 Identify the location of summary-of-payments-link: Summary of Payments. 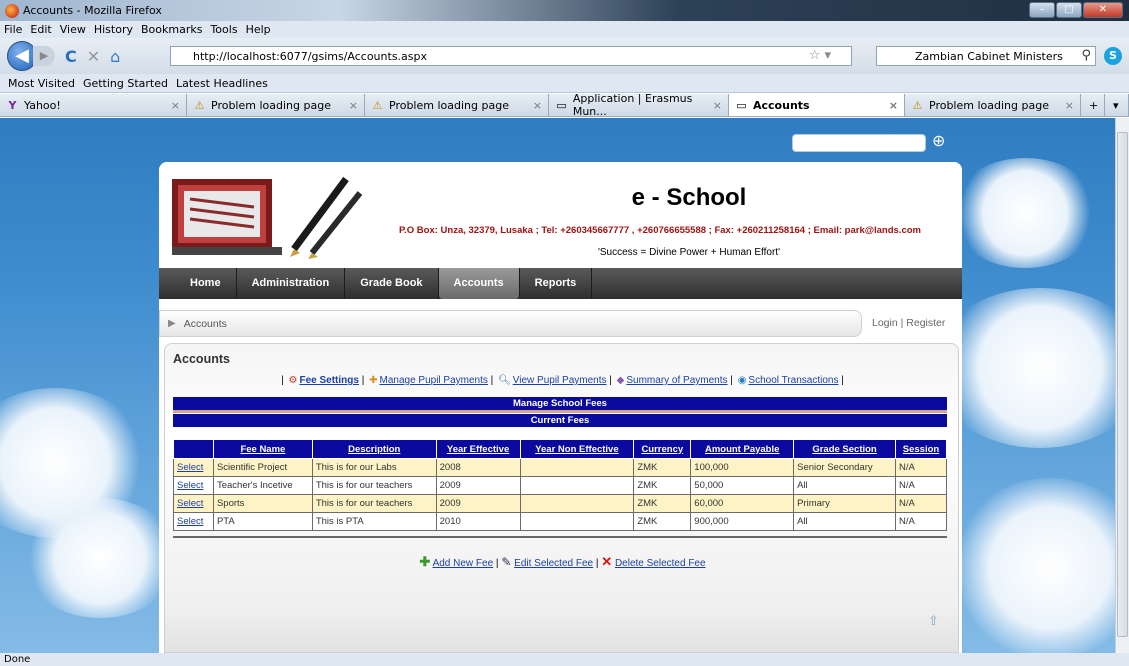
(676, 380).